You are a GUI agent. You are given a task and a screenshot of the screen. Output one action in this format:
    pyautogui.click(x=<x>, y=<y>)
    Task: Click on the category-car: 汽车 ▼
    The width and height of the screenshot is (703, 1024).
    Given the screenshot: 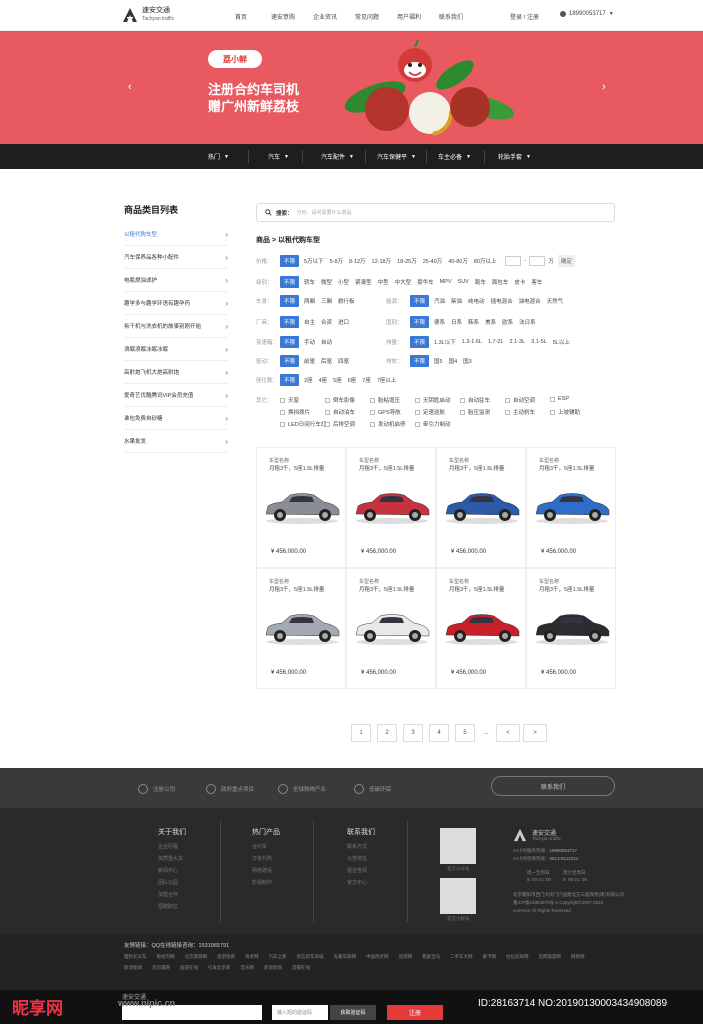 What is the action you would take?
    pyautogui.click(x=278, y=156)
    